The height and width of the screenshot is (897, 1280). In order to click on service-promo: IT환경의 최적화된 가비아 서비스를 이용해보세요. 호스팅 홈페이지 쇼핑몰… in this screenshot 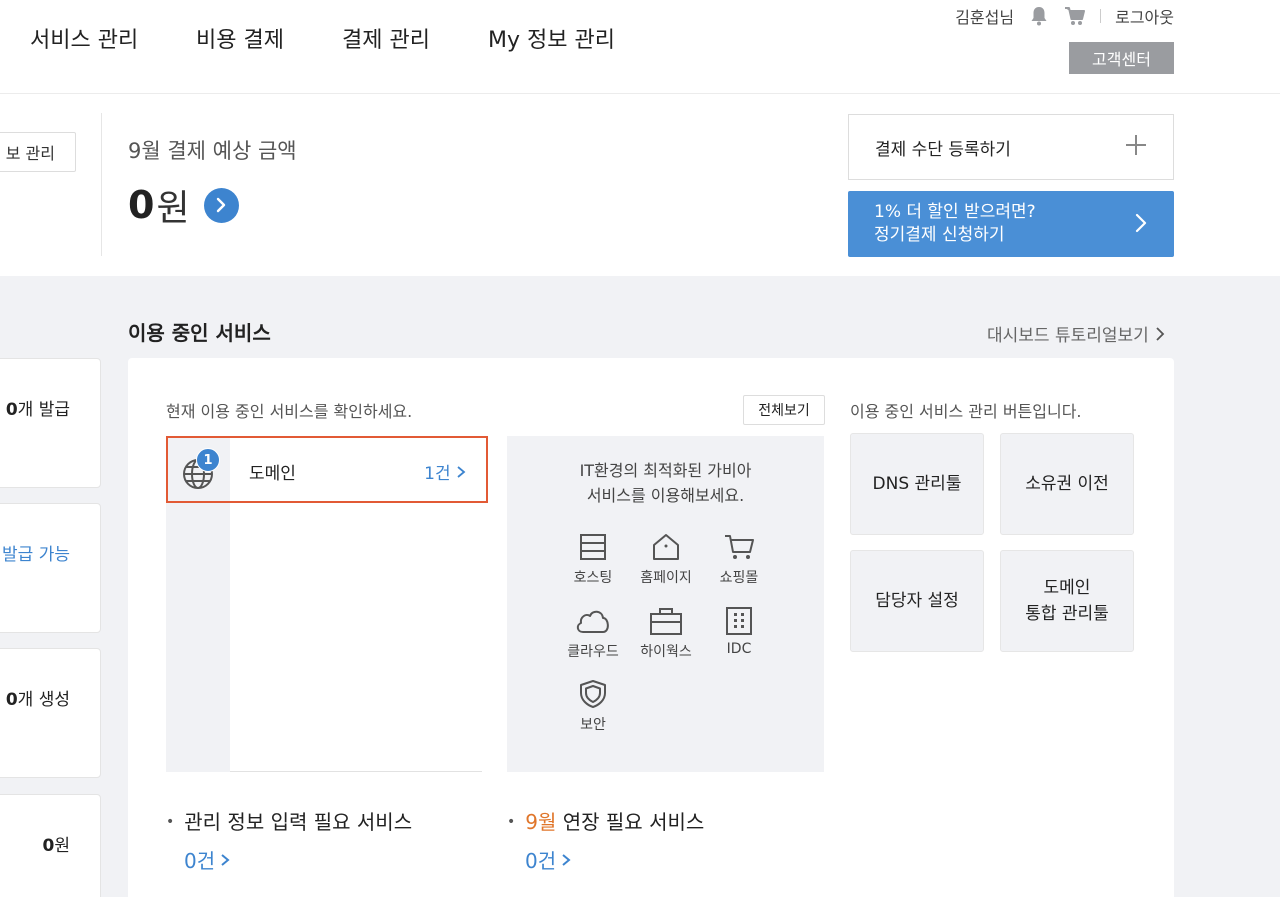, I will do `click(665, 604)`.